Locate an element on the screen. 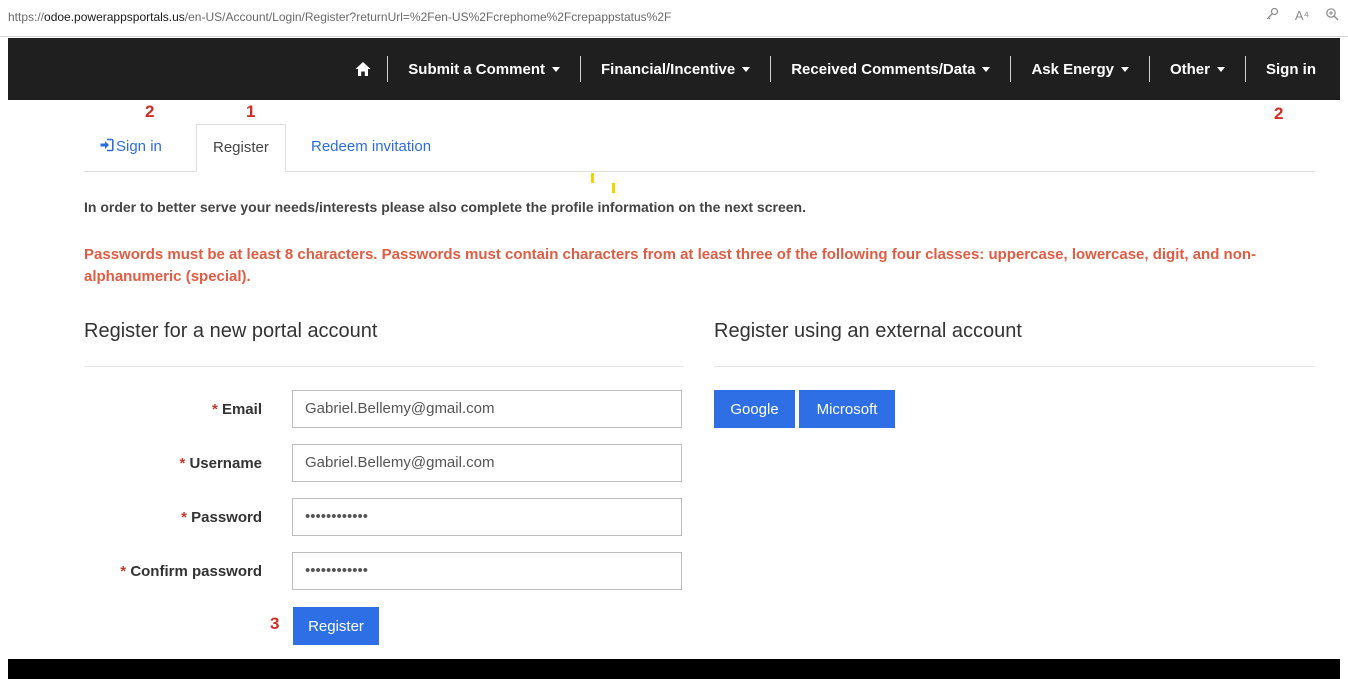 The height and width of the screenshot is (679, 1348). zoom-icon is located at coordinates (1332, 16).